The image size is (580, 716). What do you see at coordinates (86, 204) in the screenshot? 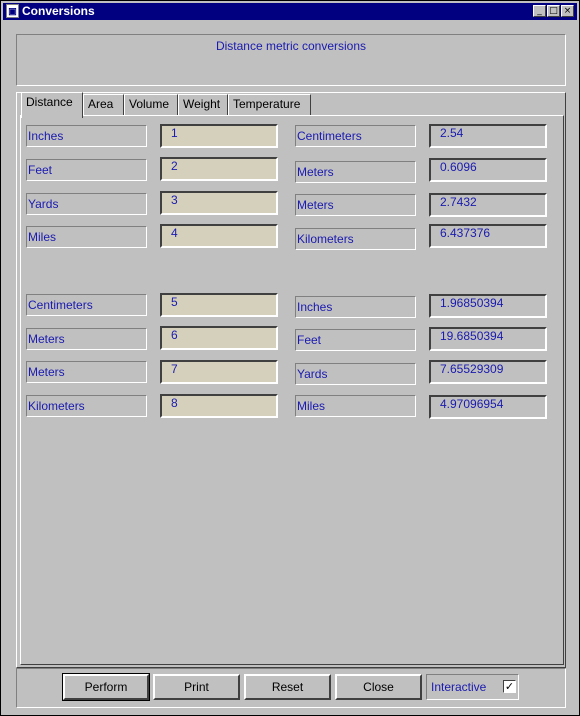
I see `from-unit-label: Yards` at bounding box center [86, 204].